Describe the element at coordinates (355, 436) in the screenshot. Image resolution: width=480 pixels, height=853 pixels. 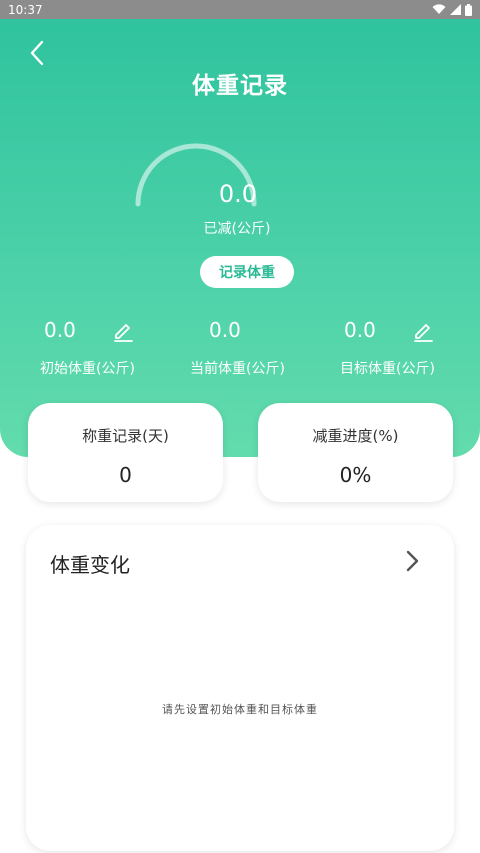
I see `loss-progress-title: 减重进度(%)` at that location.